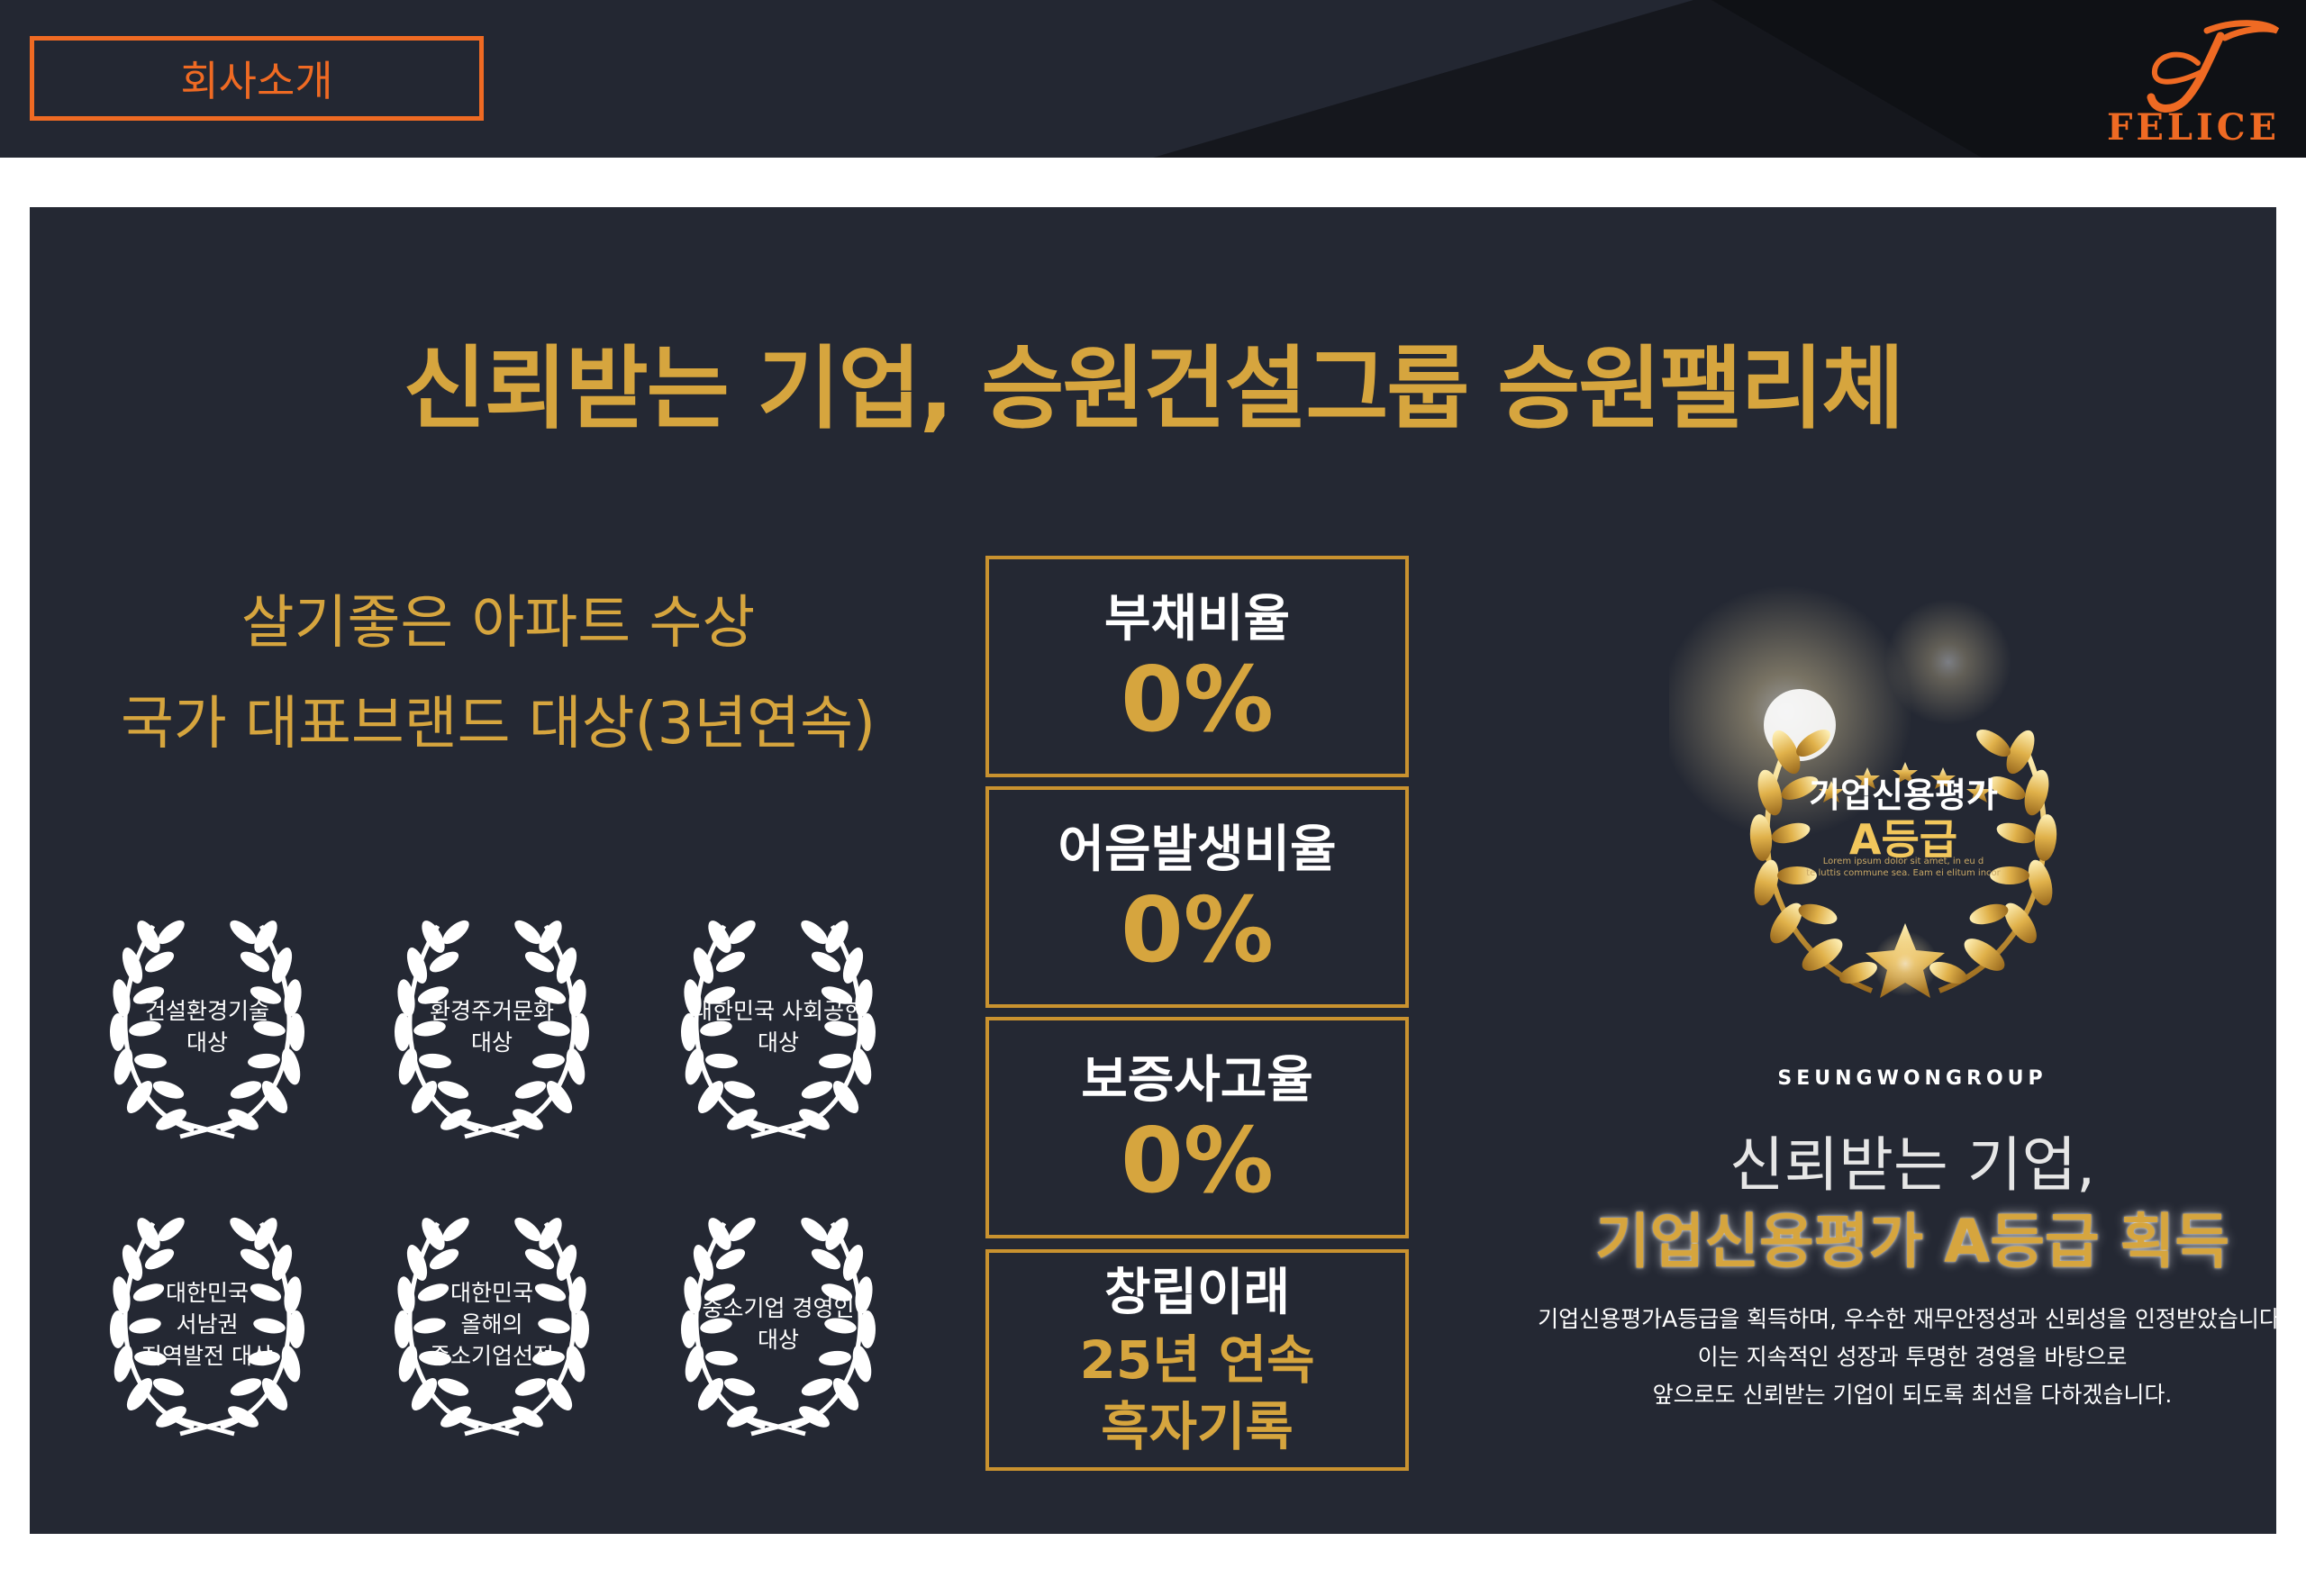 Image resolution: width=2306 pixels, height=1596 pixels. I want to click on surplus-record-box: 창립이래 25년 연속 흑자기록, so click(1197, 1360).